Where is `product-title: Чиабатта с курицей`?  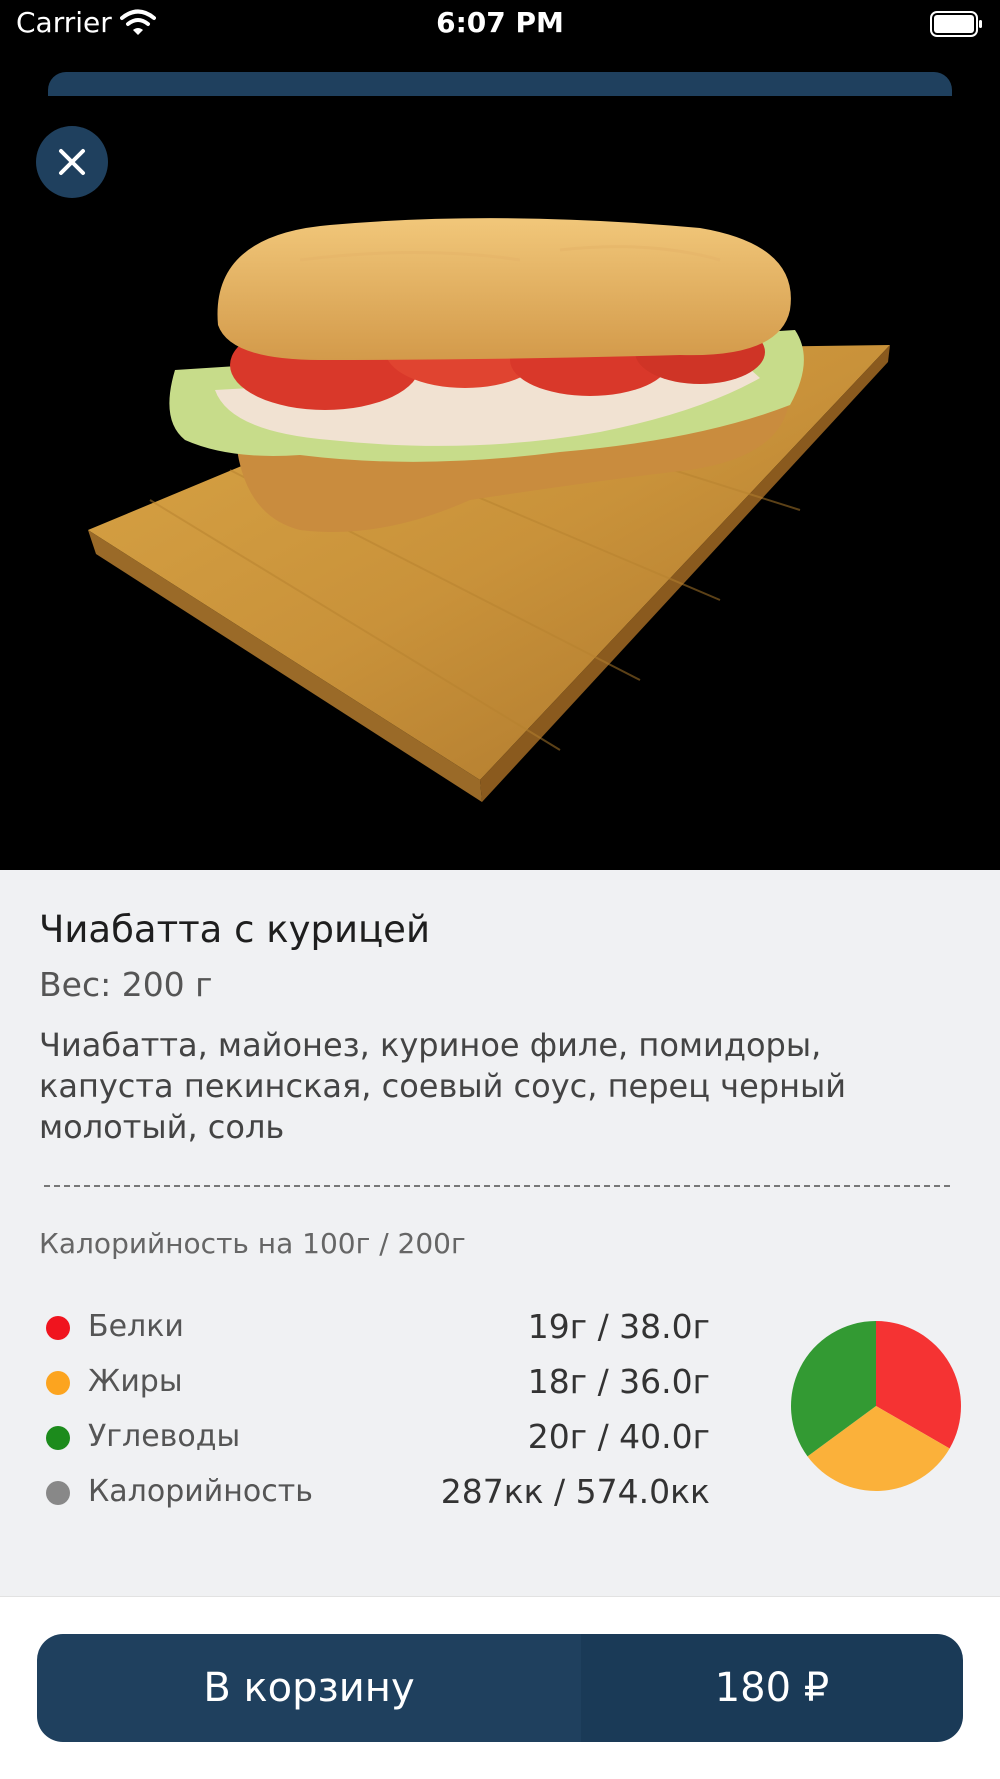
product-title: Чиабатта с курицей is located at coordinates (234, 929).